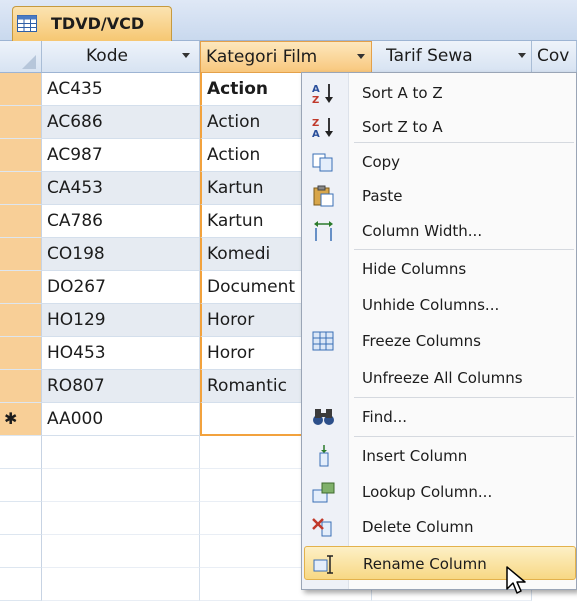 This screenshot has width=577, height=606. Describe the element at coordinates (27, 23) in the screenshot. I see `table-icon` at that location.